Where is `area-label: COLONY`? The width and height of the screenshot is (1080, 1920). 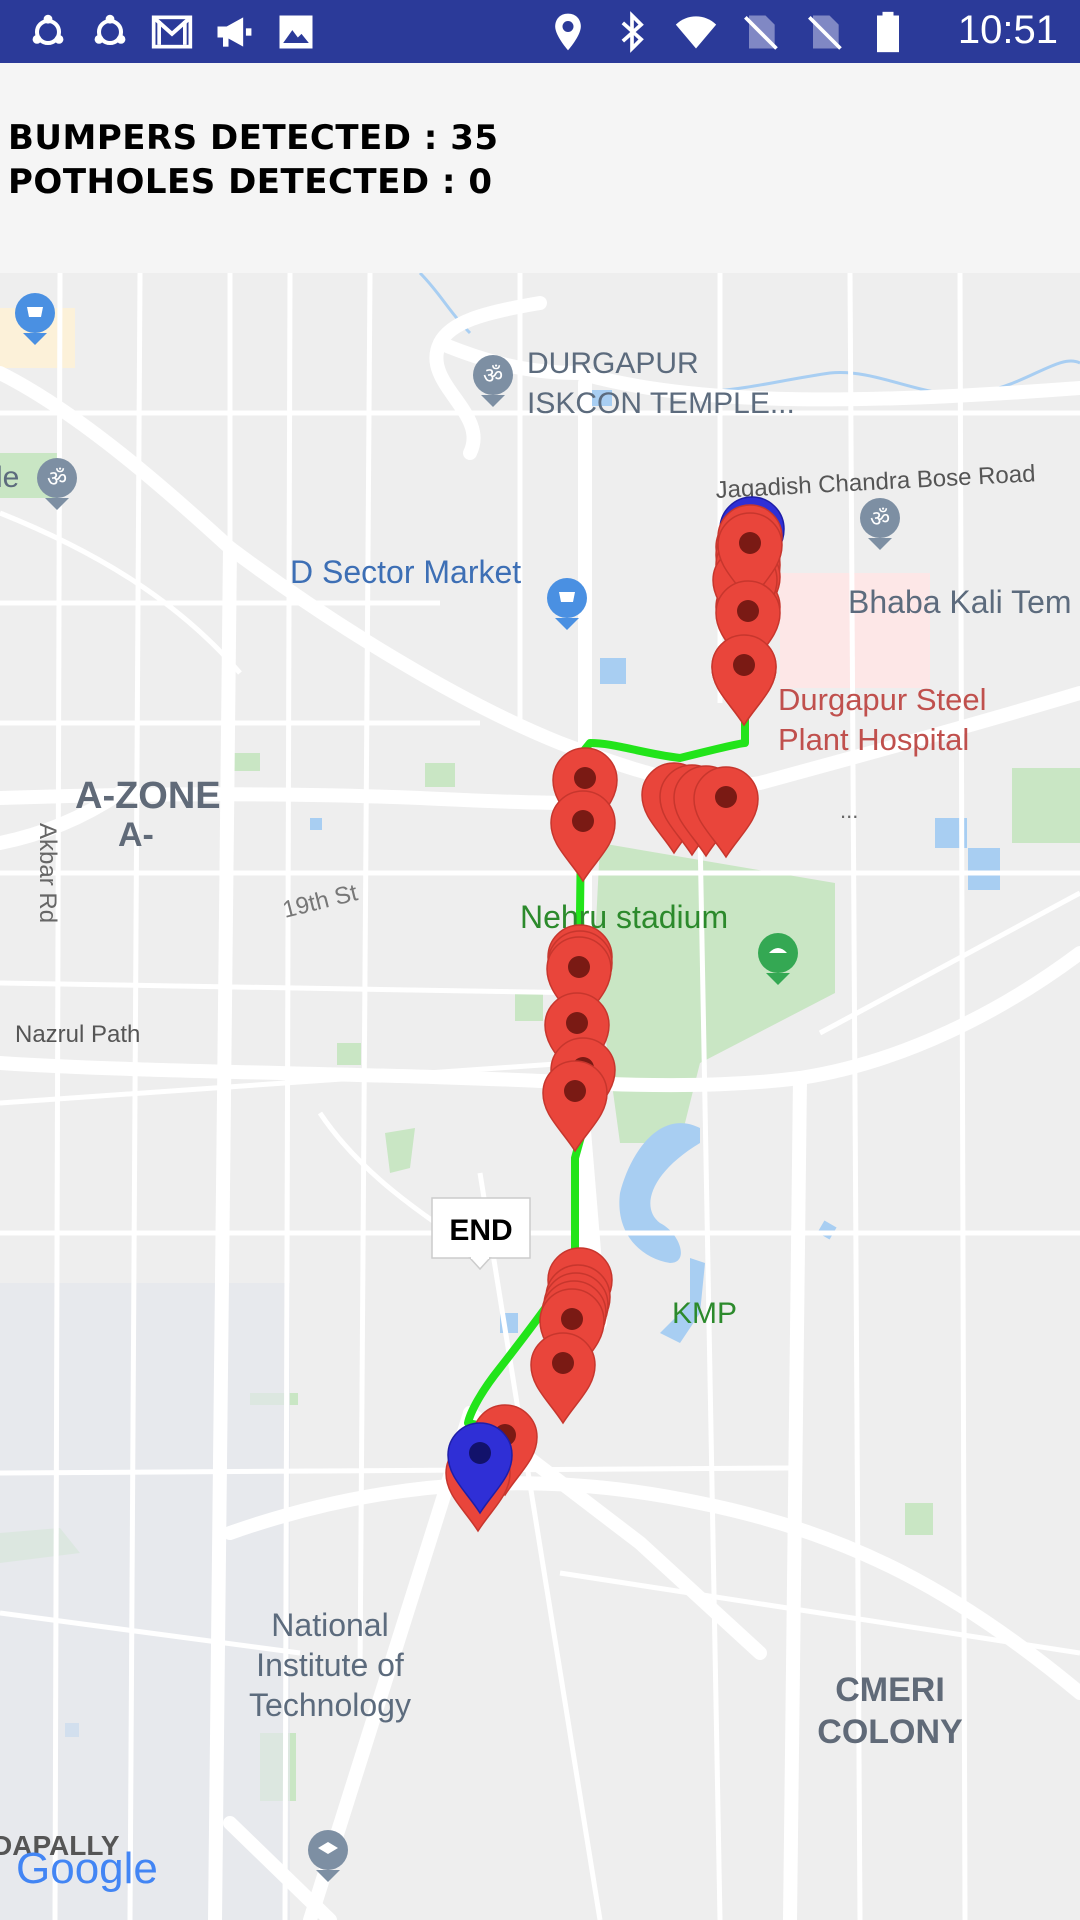
area-label: COLONY is located at coordinates (890, 1732).